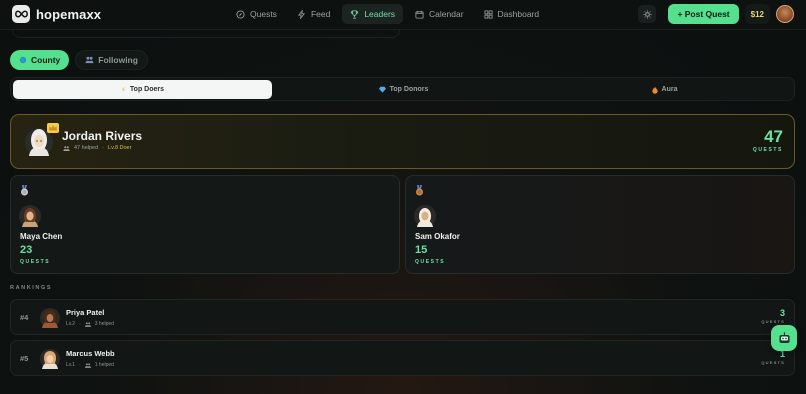 The image size is (806, 394). Describe the element at coordinates (53, 128) in the screenshot. I see `crown-icon` at that location.